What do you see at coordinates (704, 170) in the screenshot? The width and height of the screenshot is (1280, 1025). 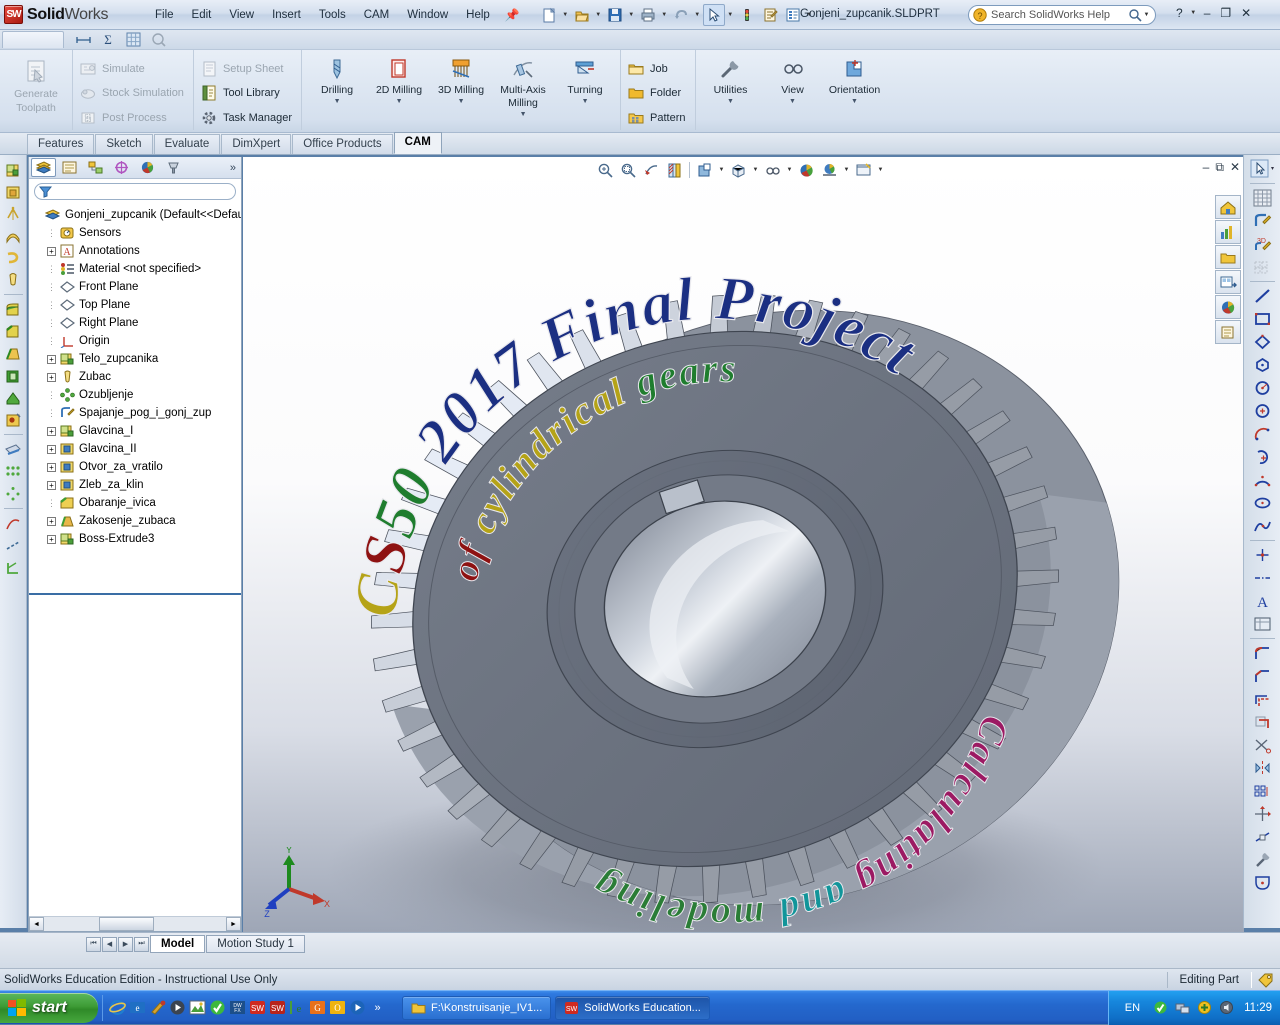 I see `view-orientation-icon` at bounding box center [704, 170].